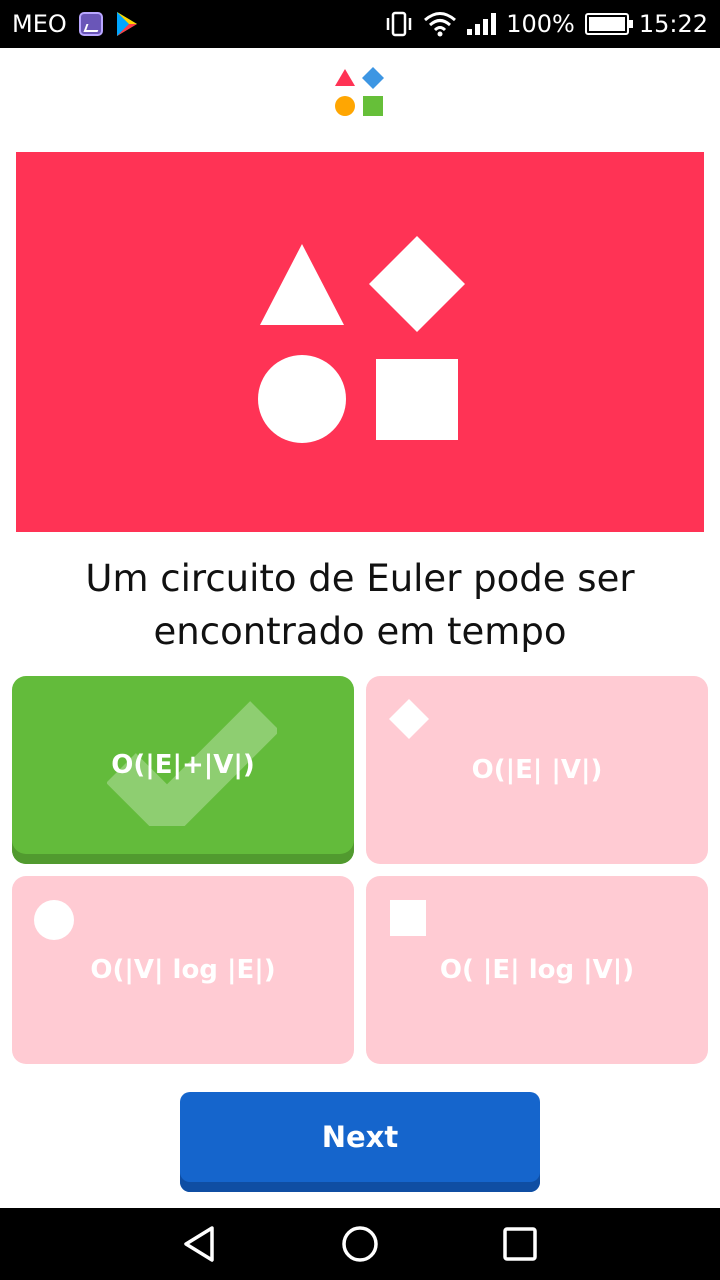  I want to click on play-store-icon, so click(126, 24).